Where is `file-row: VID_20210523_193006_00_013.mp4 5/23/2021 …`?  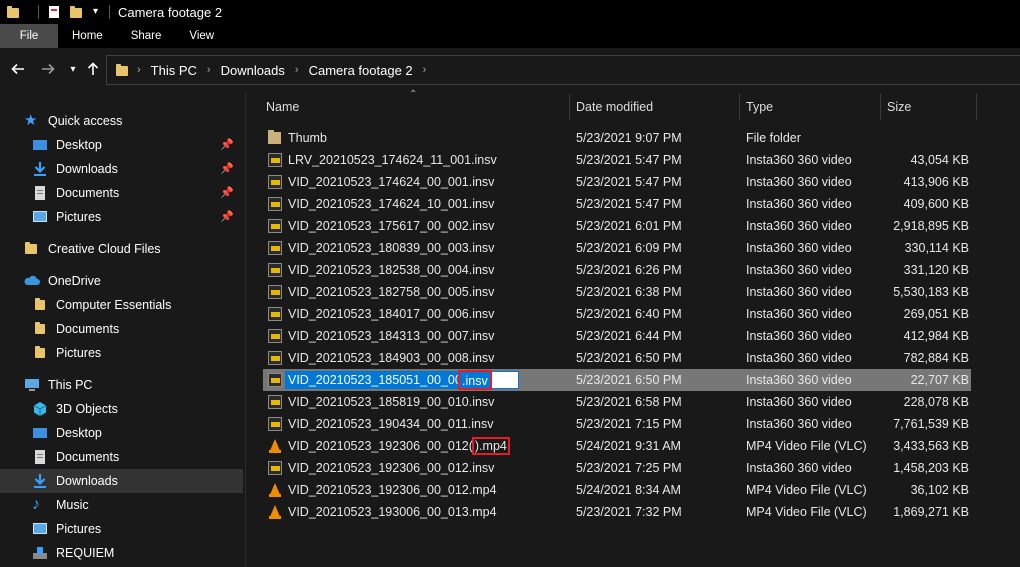 file-row: VID_20210523_193006_00_013.mp4 5/23/2021 … is located at coordinates (617, 512).